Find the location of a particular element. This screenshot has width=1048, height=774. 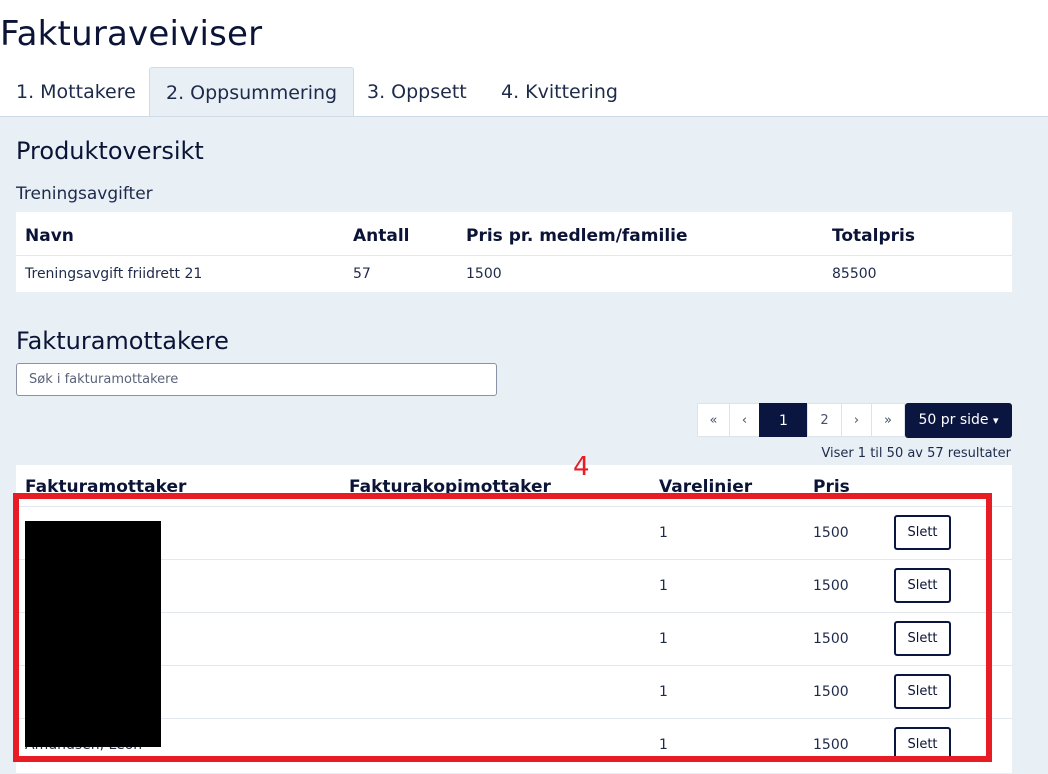

recipient-search-input is located at coordinates (256, 379).